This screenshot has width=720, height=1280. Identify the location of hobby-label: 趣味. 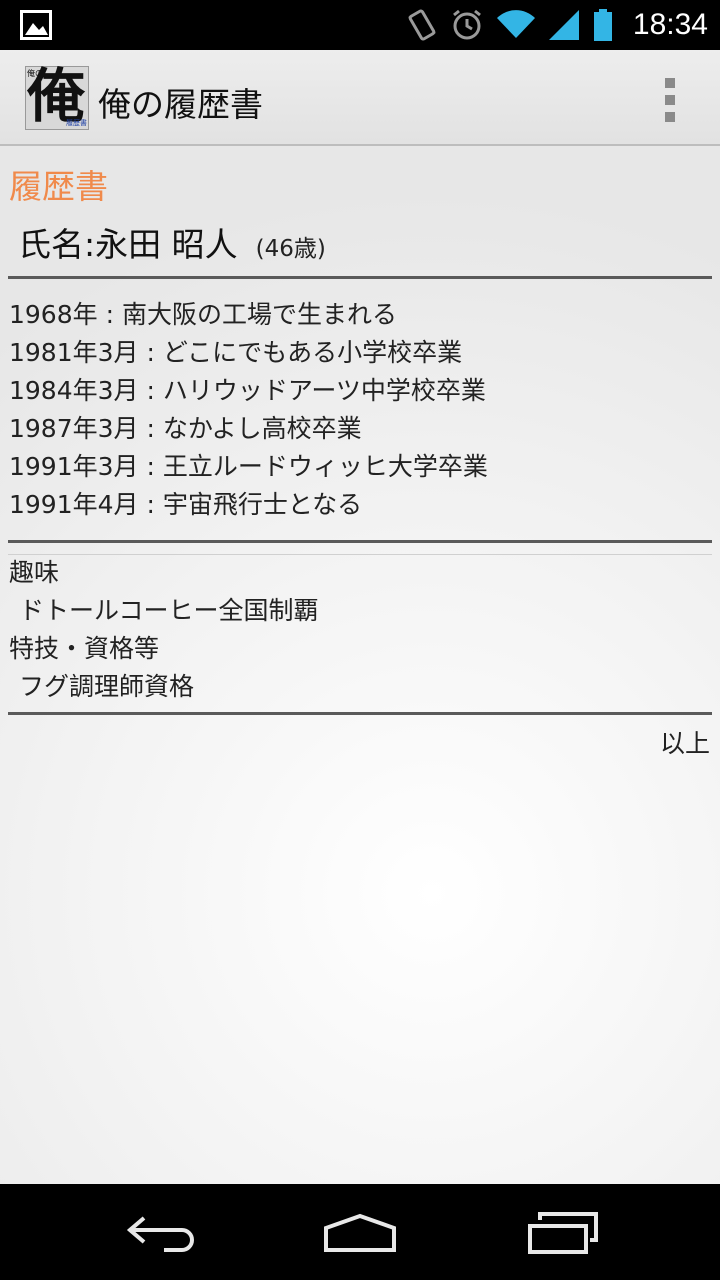
(34, 572).